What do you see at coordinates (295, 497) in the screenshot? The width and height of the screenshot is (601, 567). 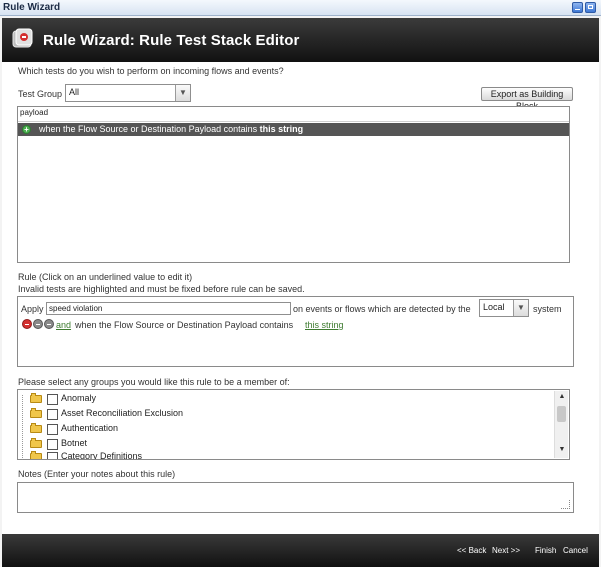 I see `notes-textarea` at bounding box center [295, 497].